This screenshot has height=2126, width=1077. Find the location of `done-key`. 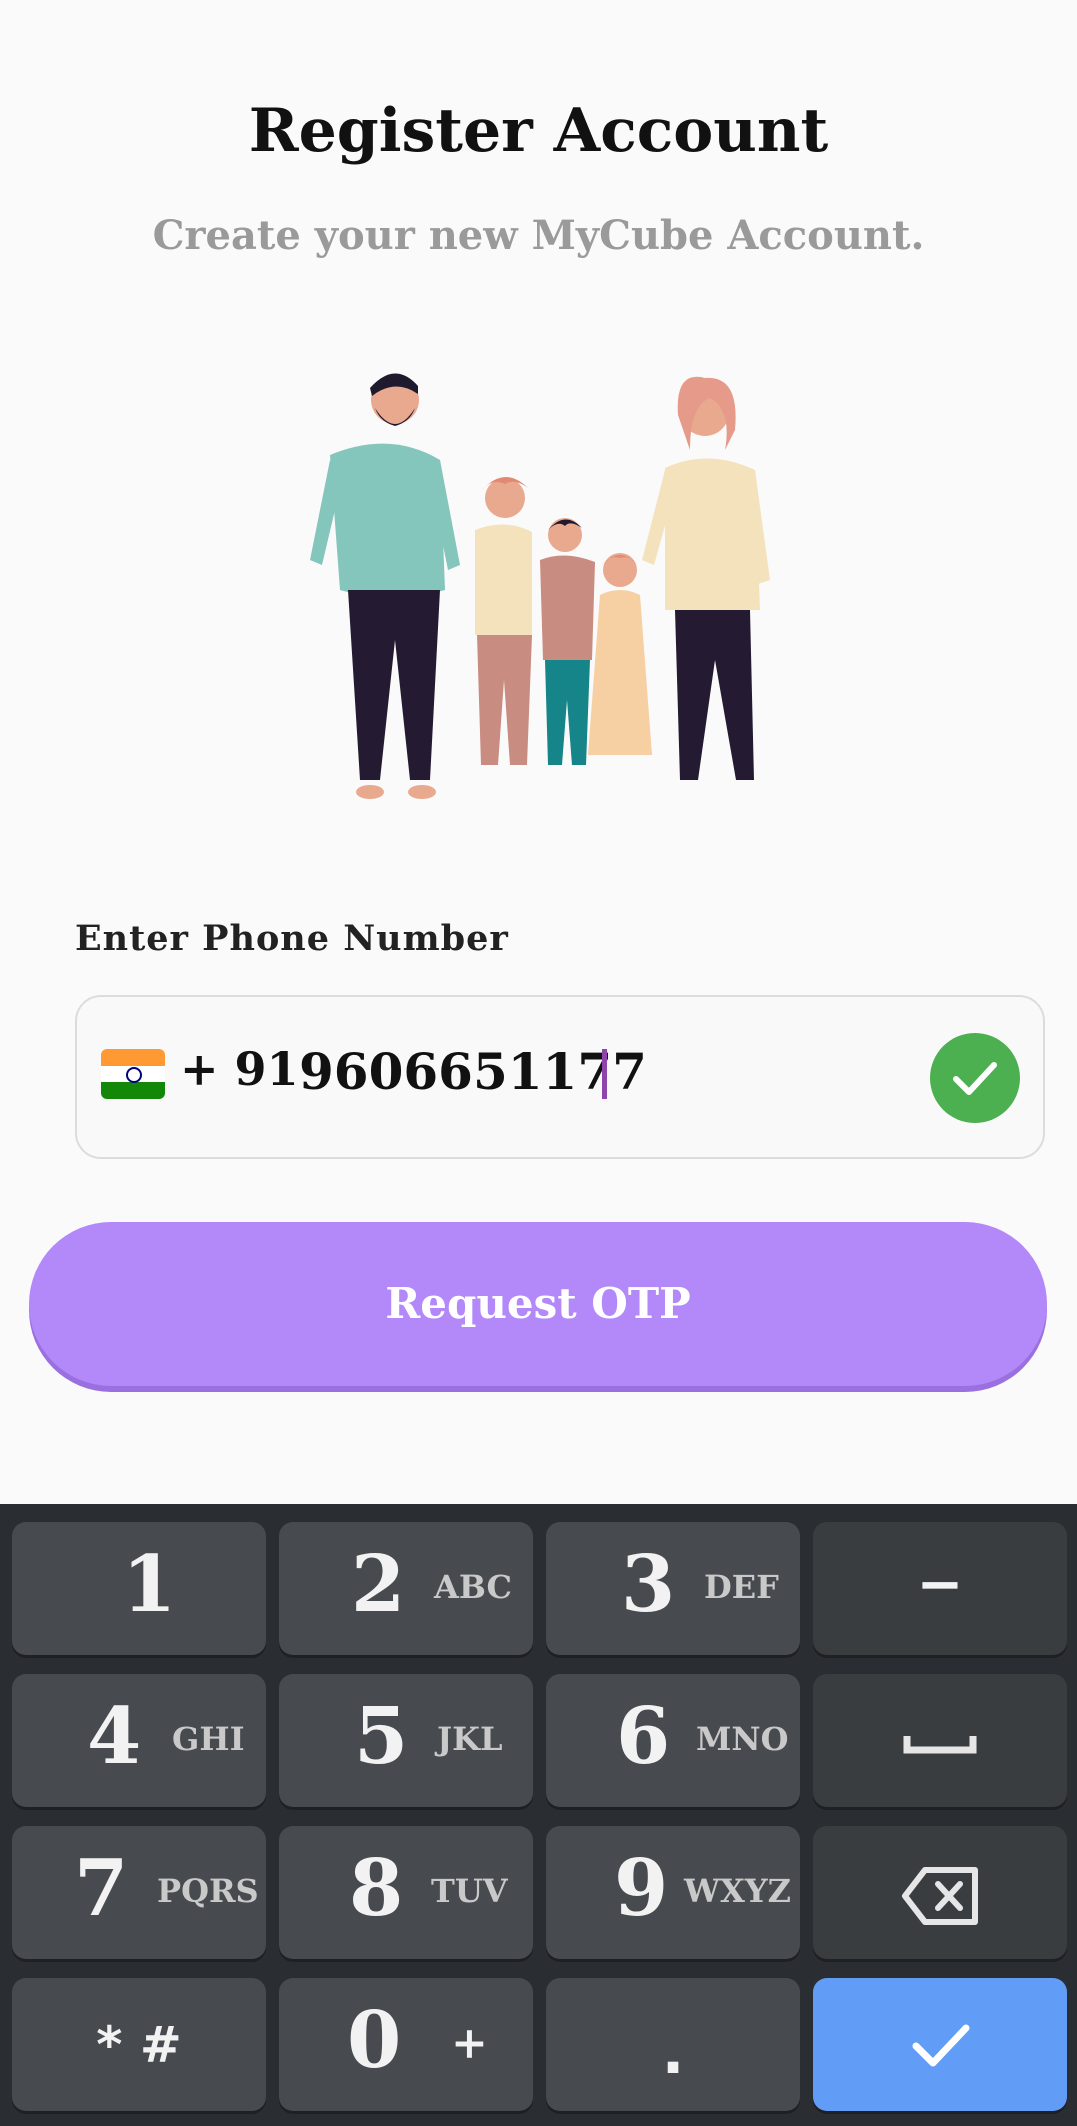

done-key is located at coordinates (940, 2044).